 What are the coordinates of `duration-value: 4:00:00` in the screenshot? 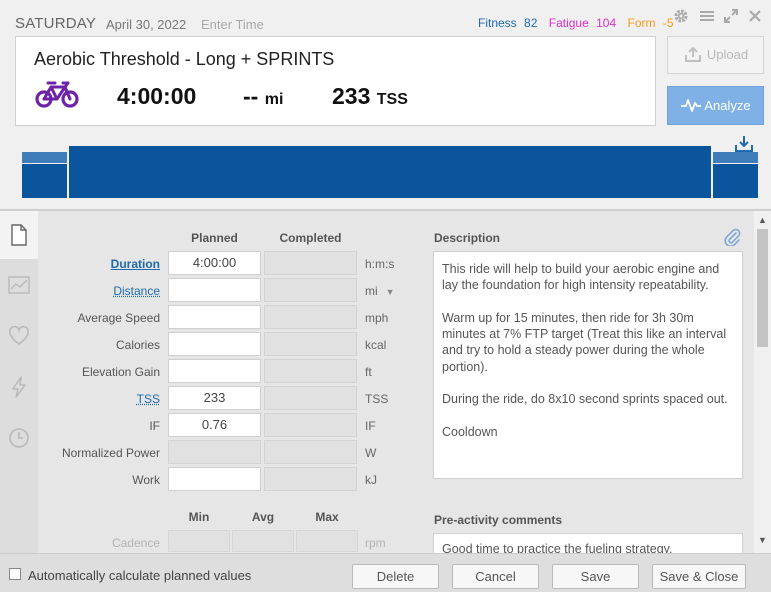 It's located at (157, 96).